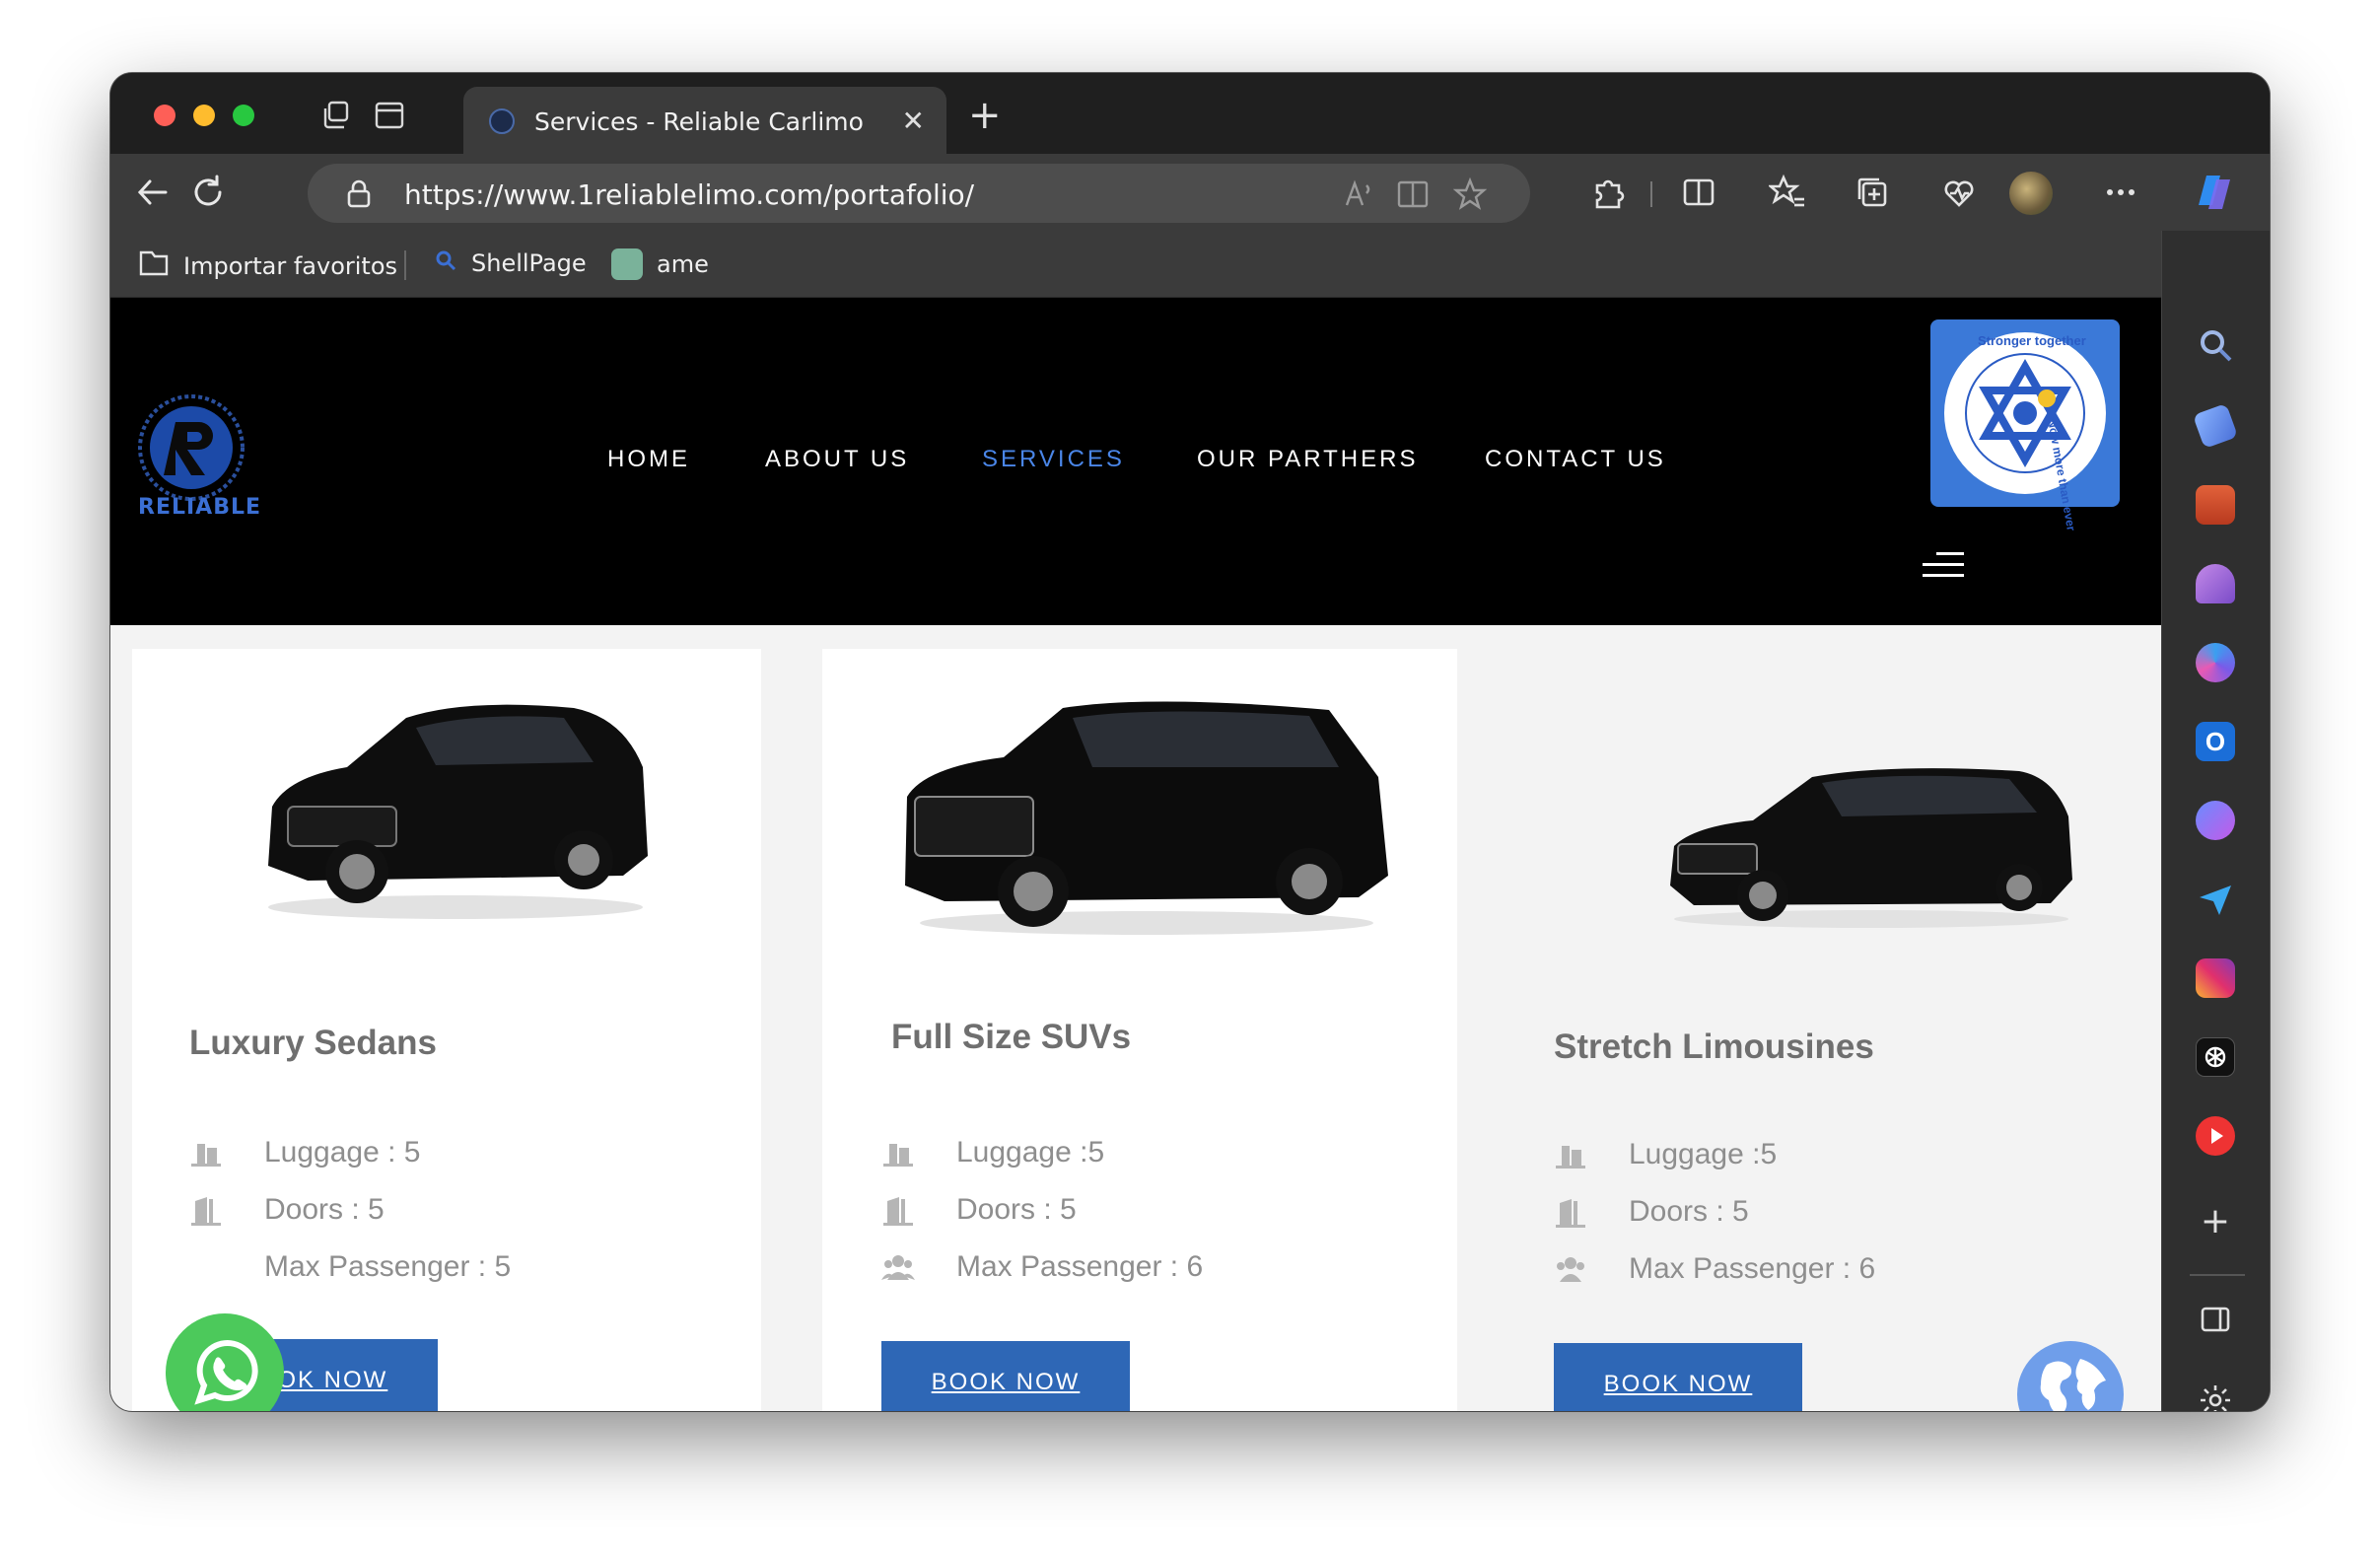 The height and width of the screenshot is (1558, 2380). I want to click on browser-essentials-icon, so click(1959, 193).